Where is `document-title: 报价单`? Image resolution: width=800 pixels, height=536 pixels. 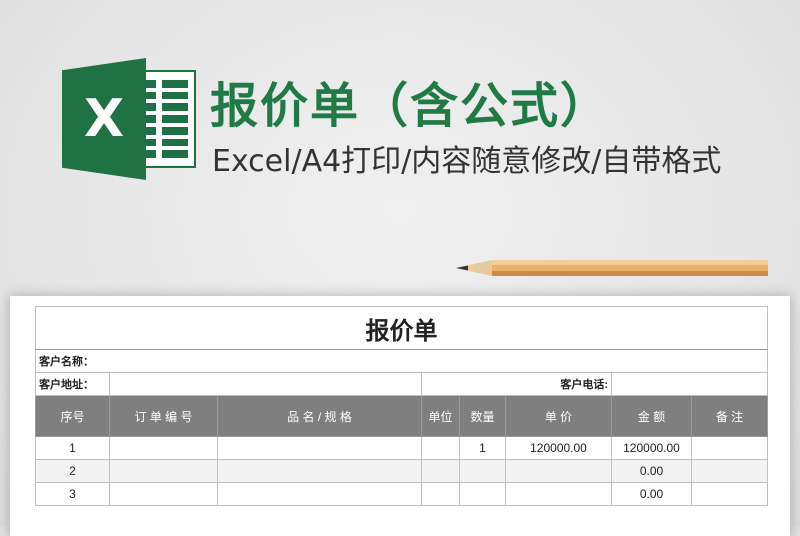 document-title: 报价单 is located at coordinates (401, 328).